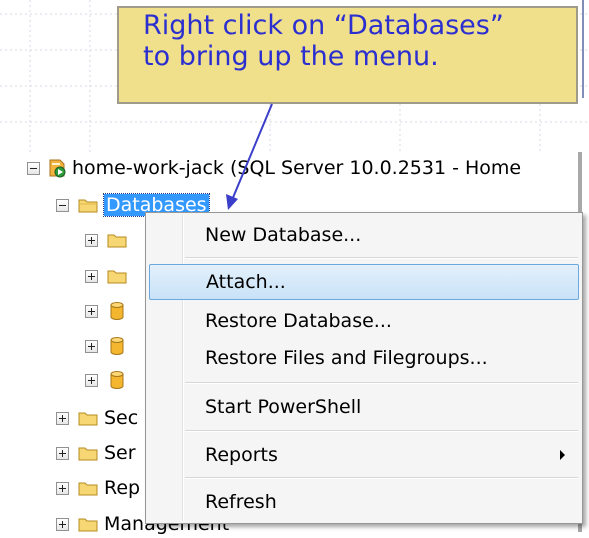 This screenshot has height=538, width=589. I want to click on menu-item-start-powershell: Start PowerShell, so click(364, 407).